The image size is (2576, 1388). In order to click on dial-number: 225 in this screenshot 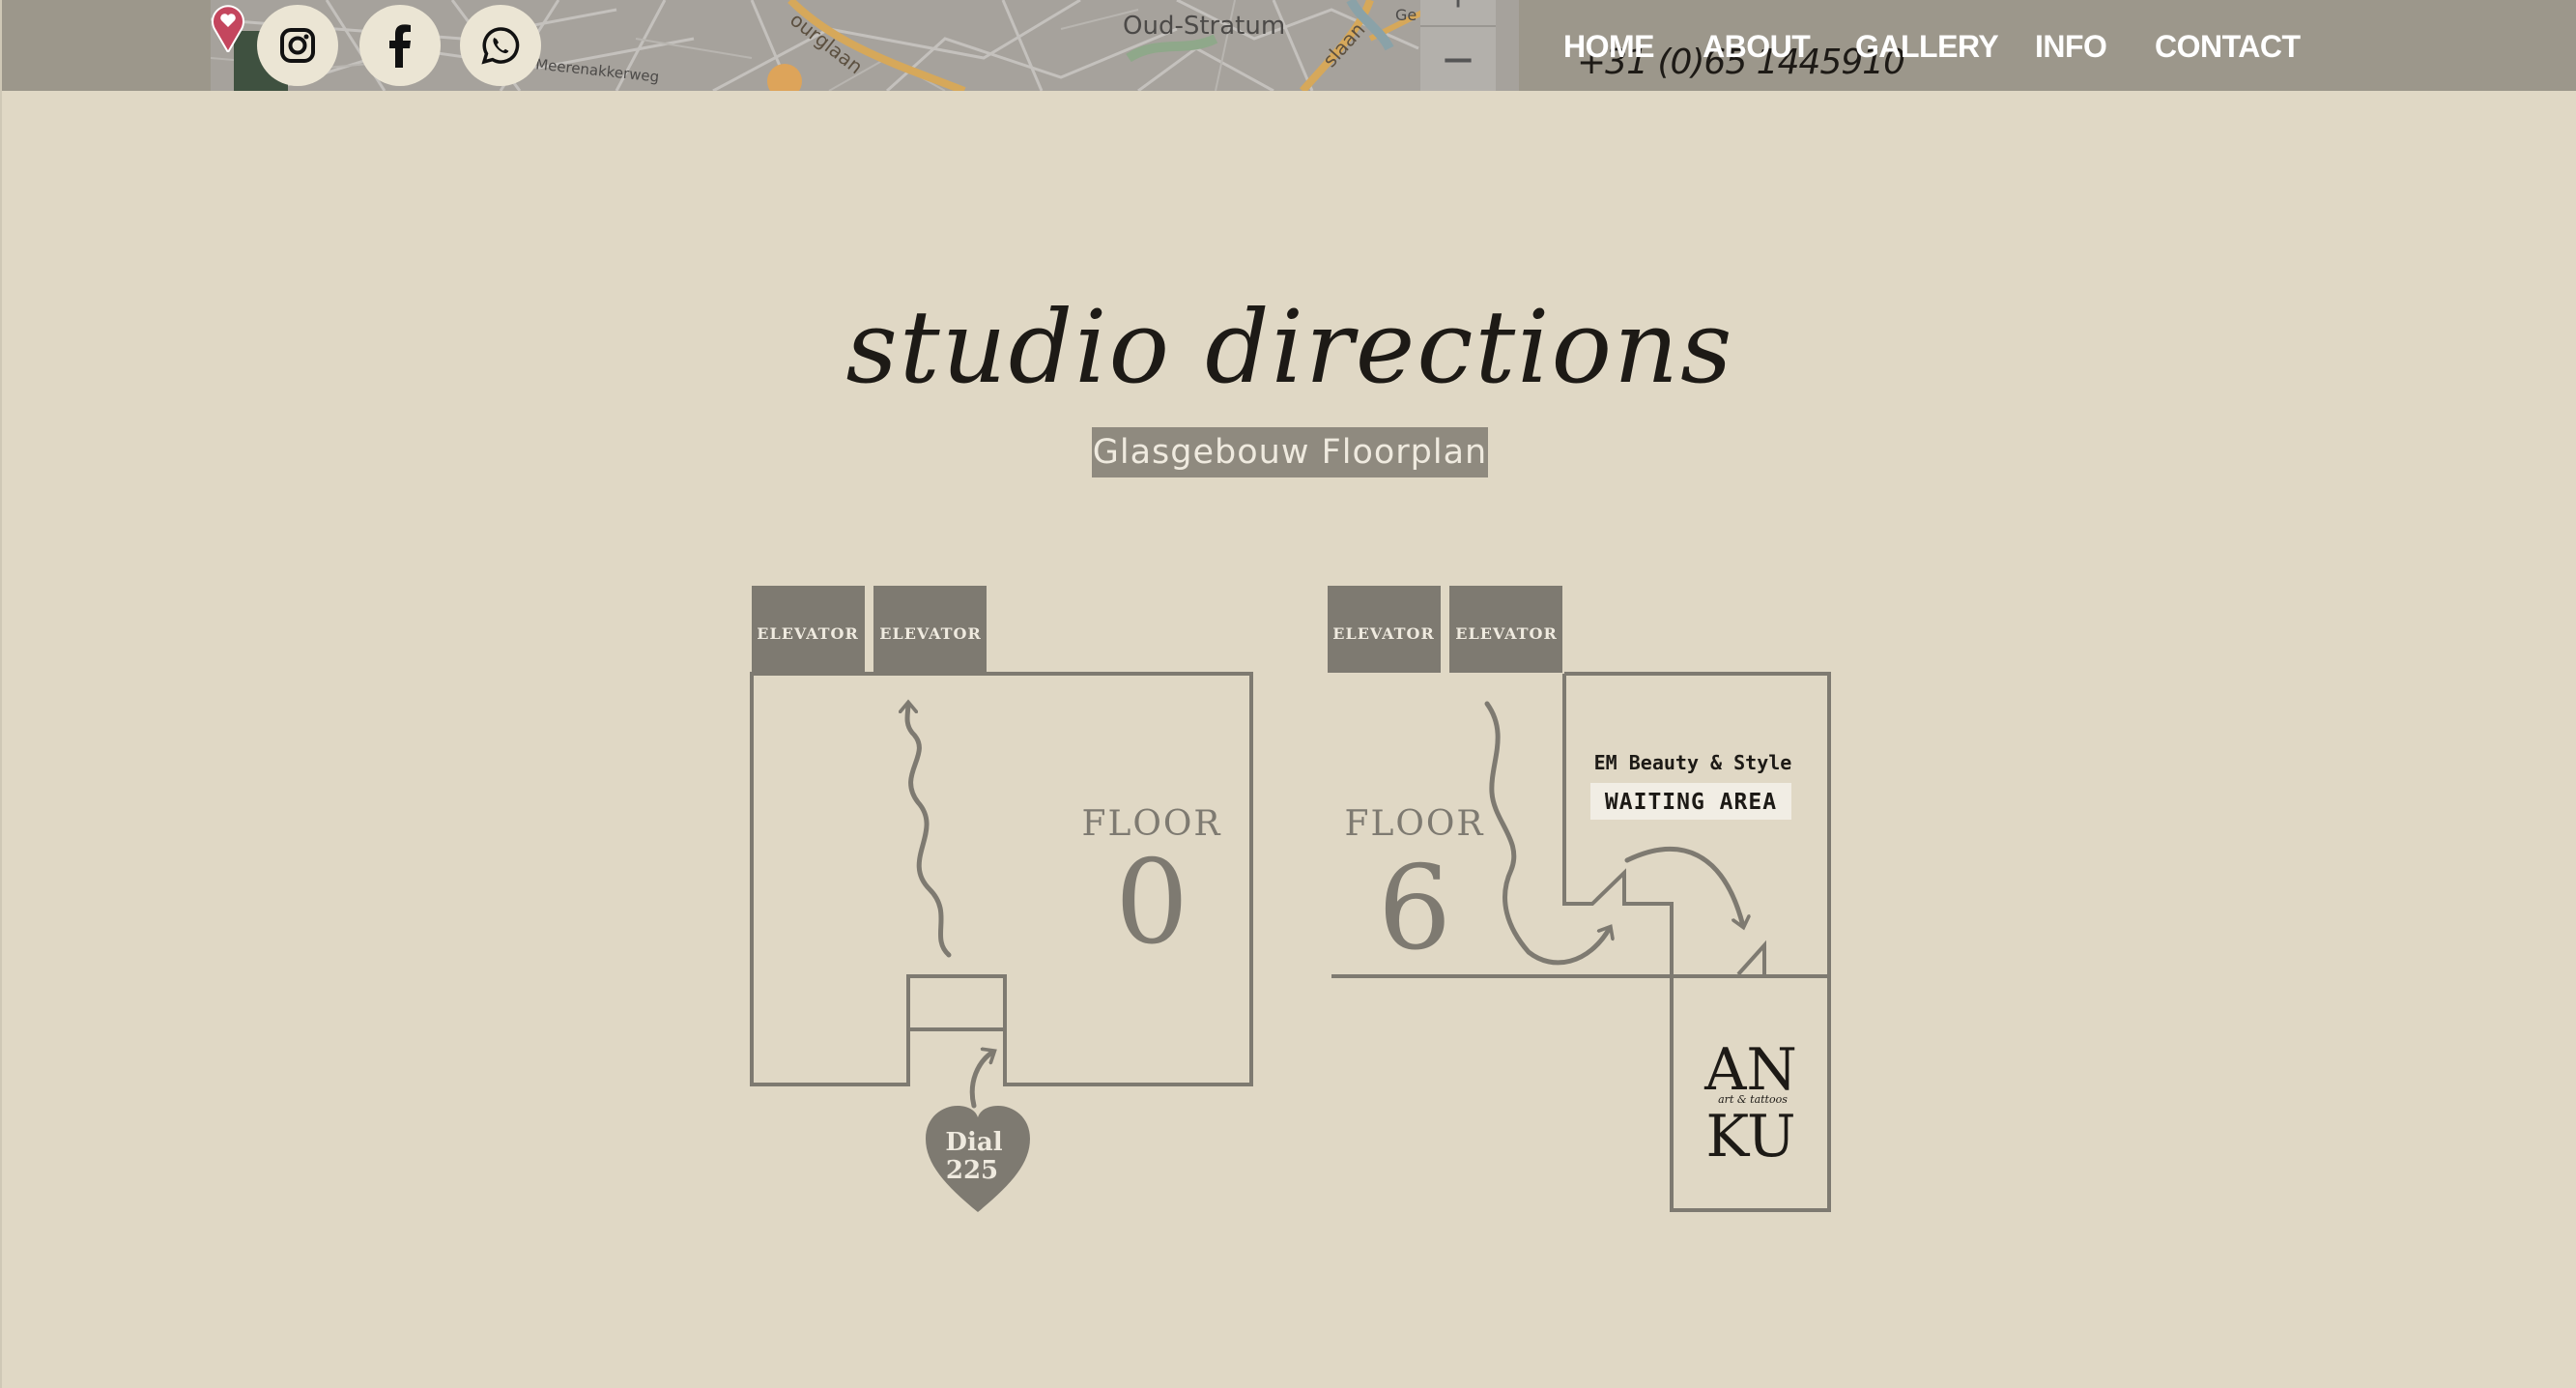, I will do `click(972, 1170)`.